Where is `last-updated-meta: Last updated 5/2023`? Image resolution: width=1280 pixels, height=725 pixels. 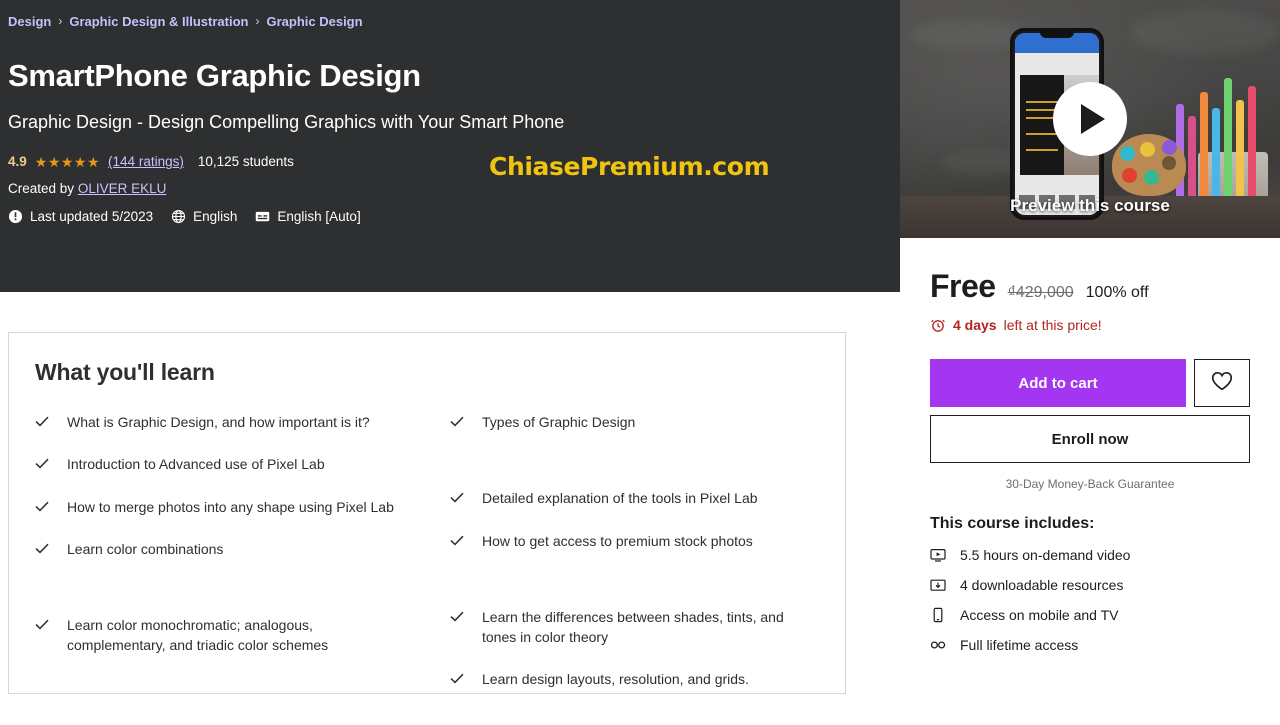 last-updated-meta: Last updated 5/2023 is located at coordinates (80, 216).